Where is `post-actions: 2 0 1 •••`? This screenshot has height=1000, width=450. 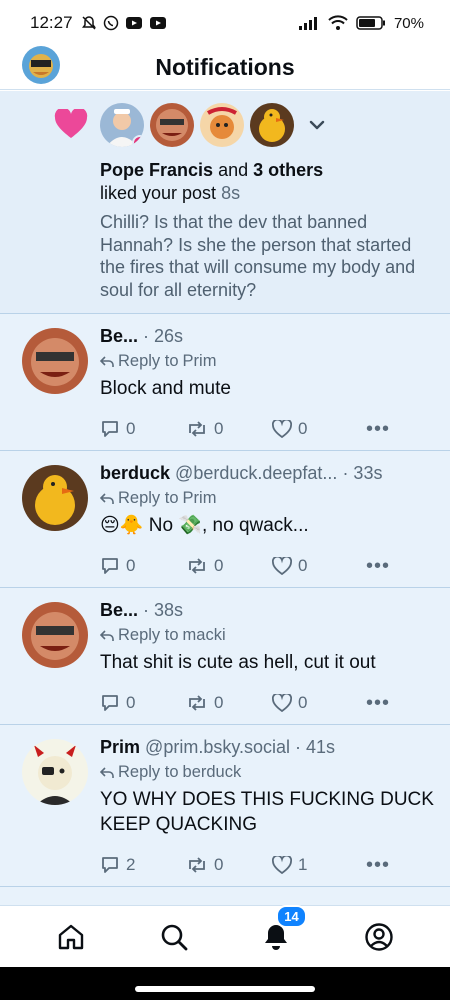 post-actions: 2 0 1 ••• is located at coordinates (245, 865).